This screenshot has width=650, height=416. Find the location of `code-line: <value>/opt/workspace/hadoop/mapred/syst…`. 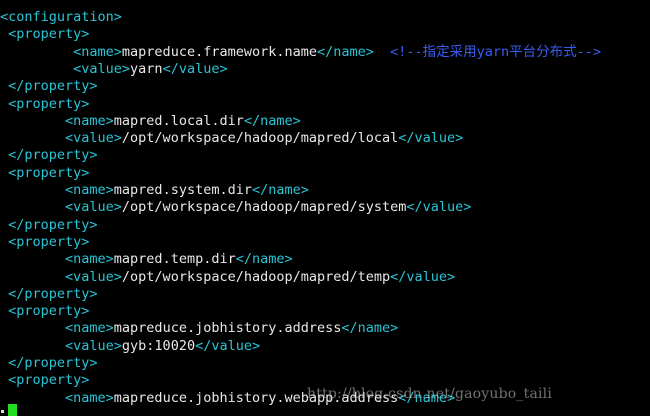

code-line: <value>/opt/workspace/hadoop/mapred/syst… is located at coordinates (235, 207).